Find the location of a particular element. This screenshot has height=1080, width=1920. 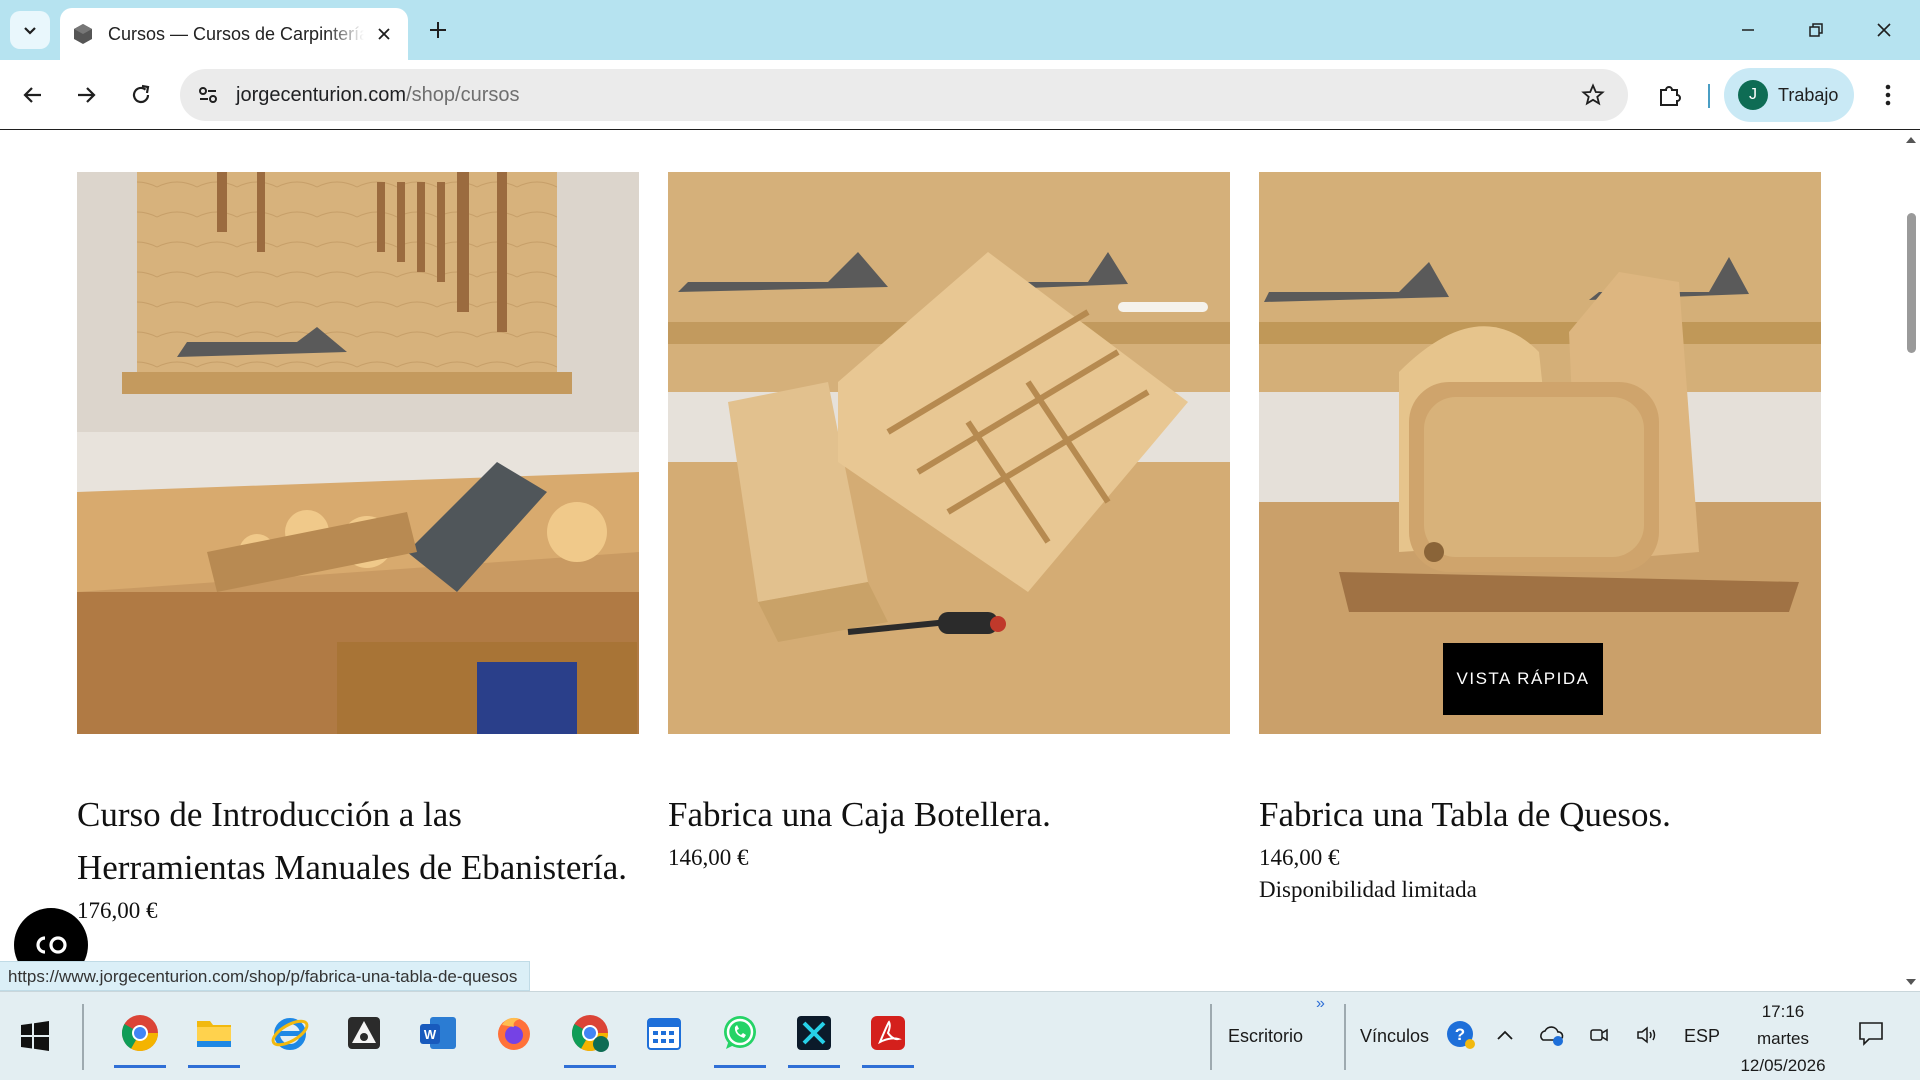

url-domain: jorgecenturion.com is located at coordinates (321, 94).